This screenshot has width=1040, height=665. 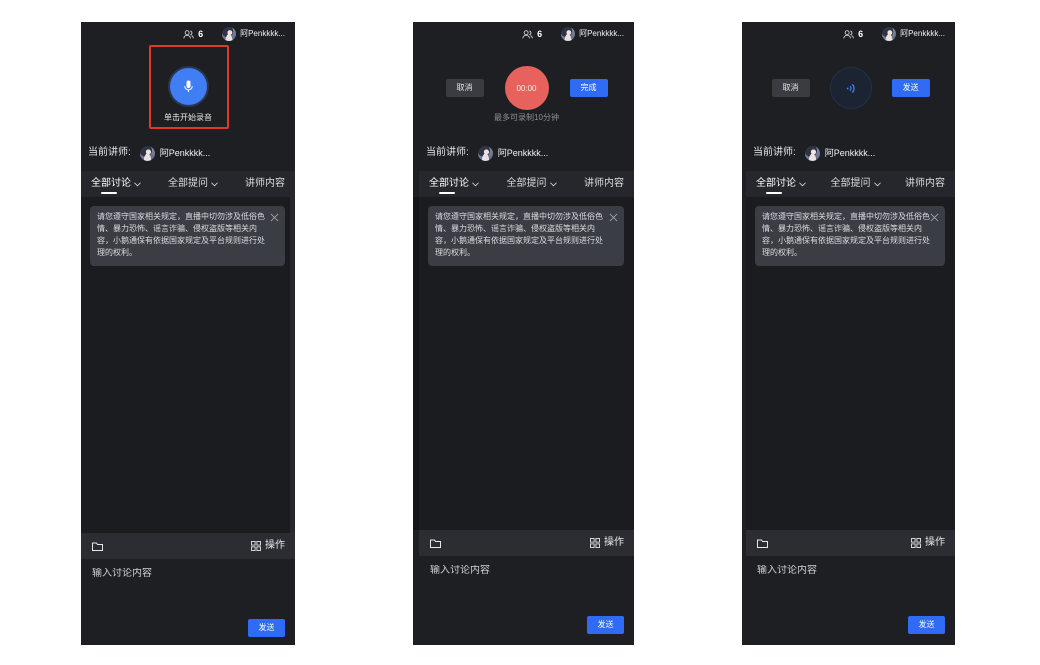 What do you see at coordinates (485, 153) in the screenshot?
I see `lecturer-avatar` at bounding box center [485, 153].